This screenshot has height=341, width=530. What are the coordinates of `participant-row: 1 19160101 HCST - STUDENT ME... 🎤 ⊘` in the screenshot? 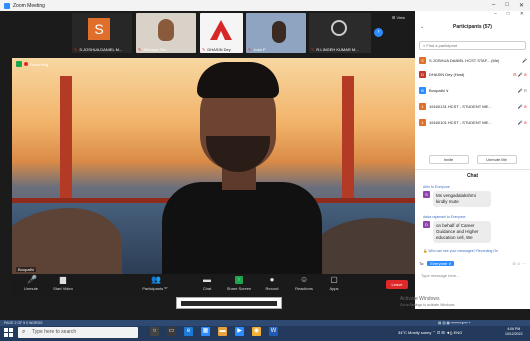 It's located at (473, 122).